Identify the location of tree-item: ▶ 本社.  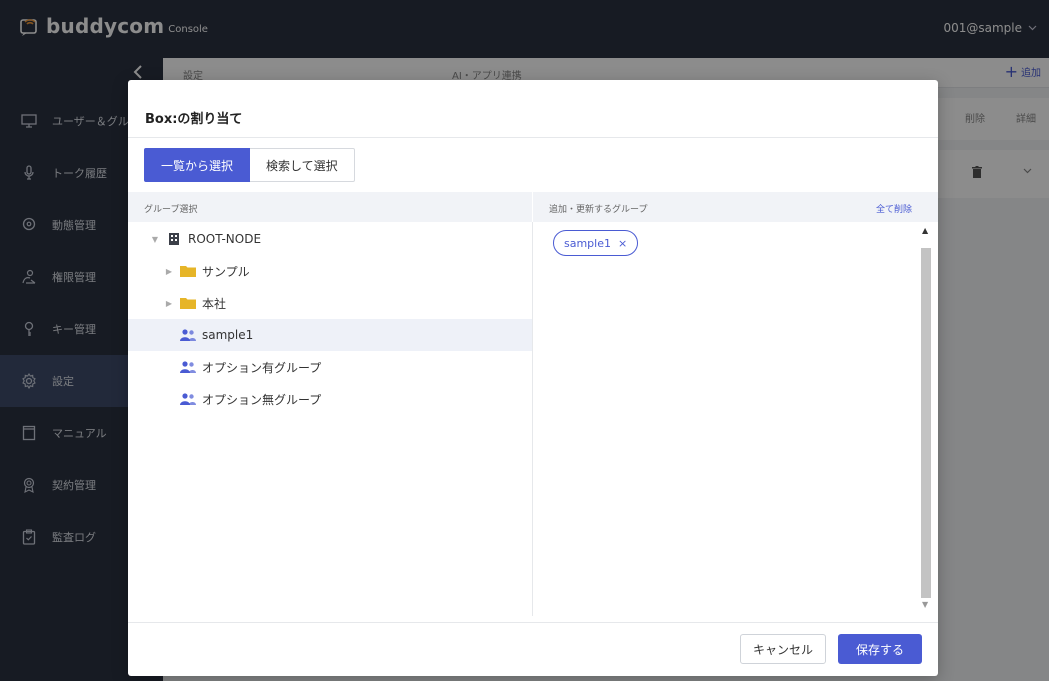
(330, 303).